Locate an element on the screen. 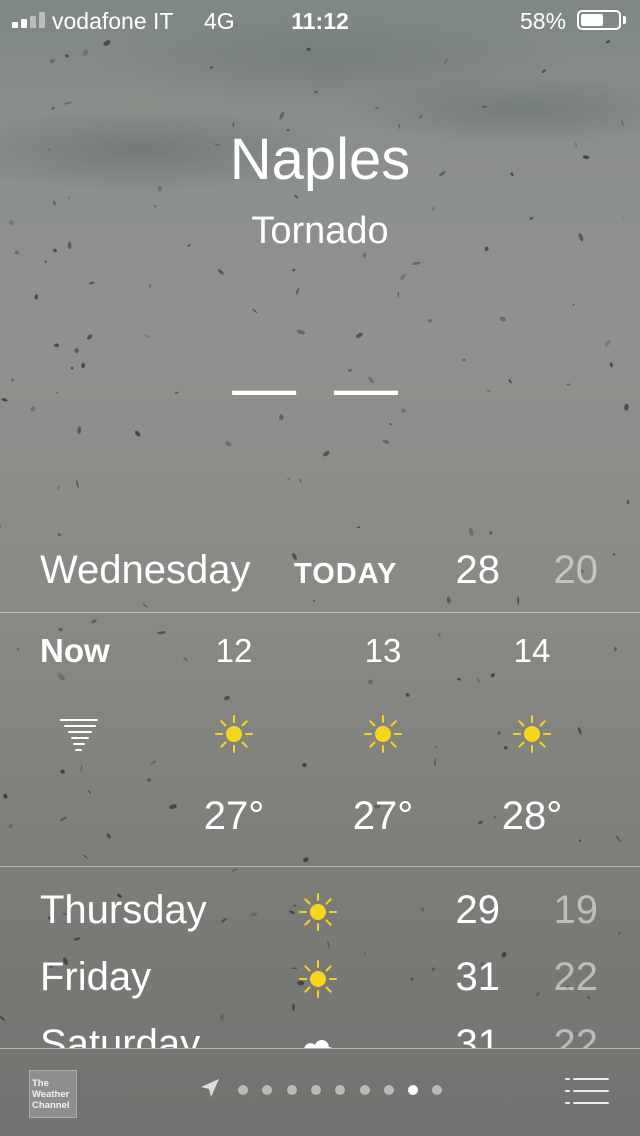 The height and width of the screenshot is (1136, 640). hour-temp: 28° is located at coordinates (532, 816).